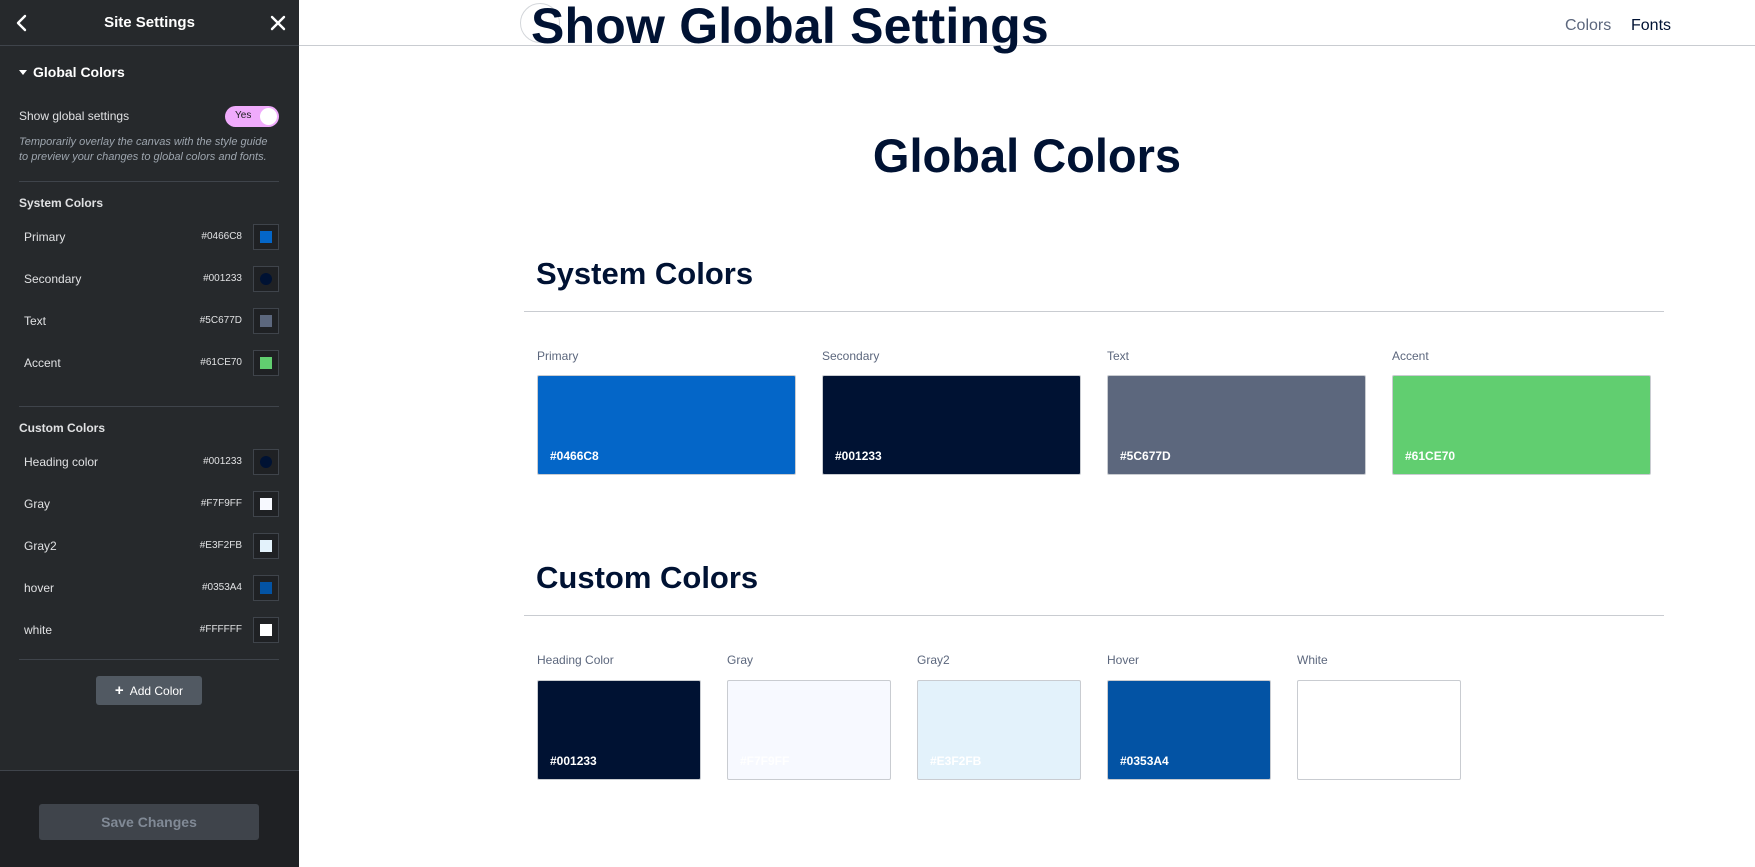  I want to click on color-card-label: White, so click(1312, 660).